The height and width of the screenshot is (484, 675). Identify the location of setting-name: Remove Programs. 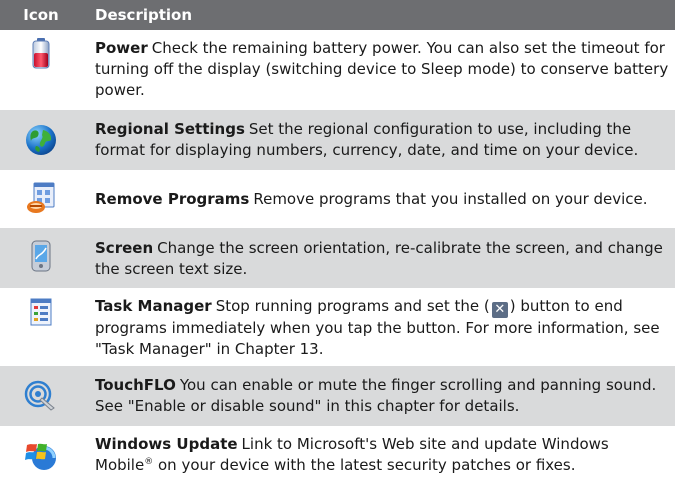
(172, 199).